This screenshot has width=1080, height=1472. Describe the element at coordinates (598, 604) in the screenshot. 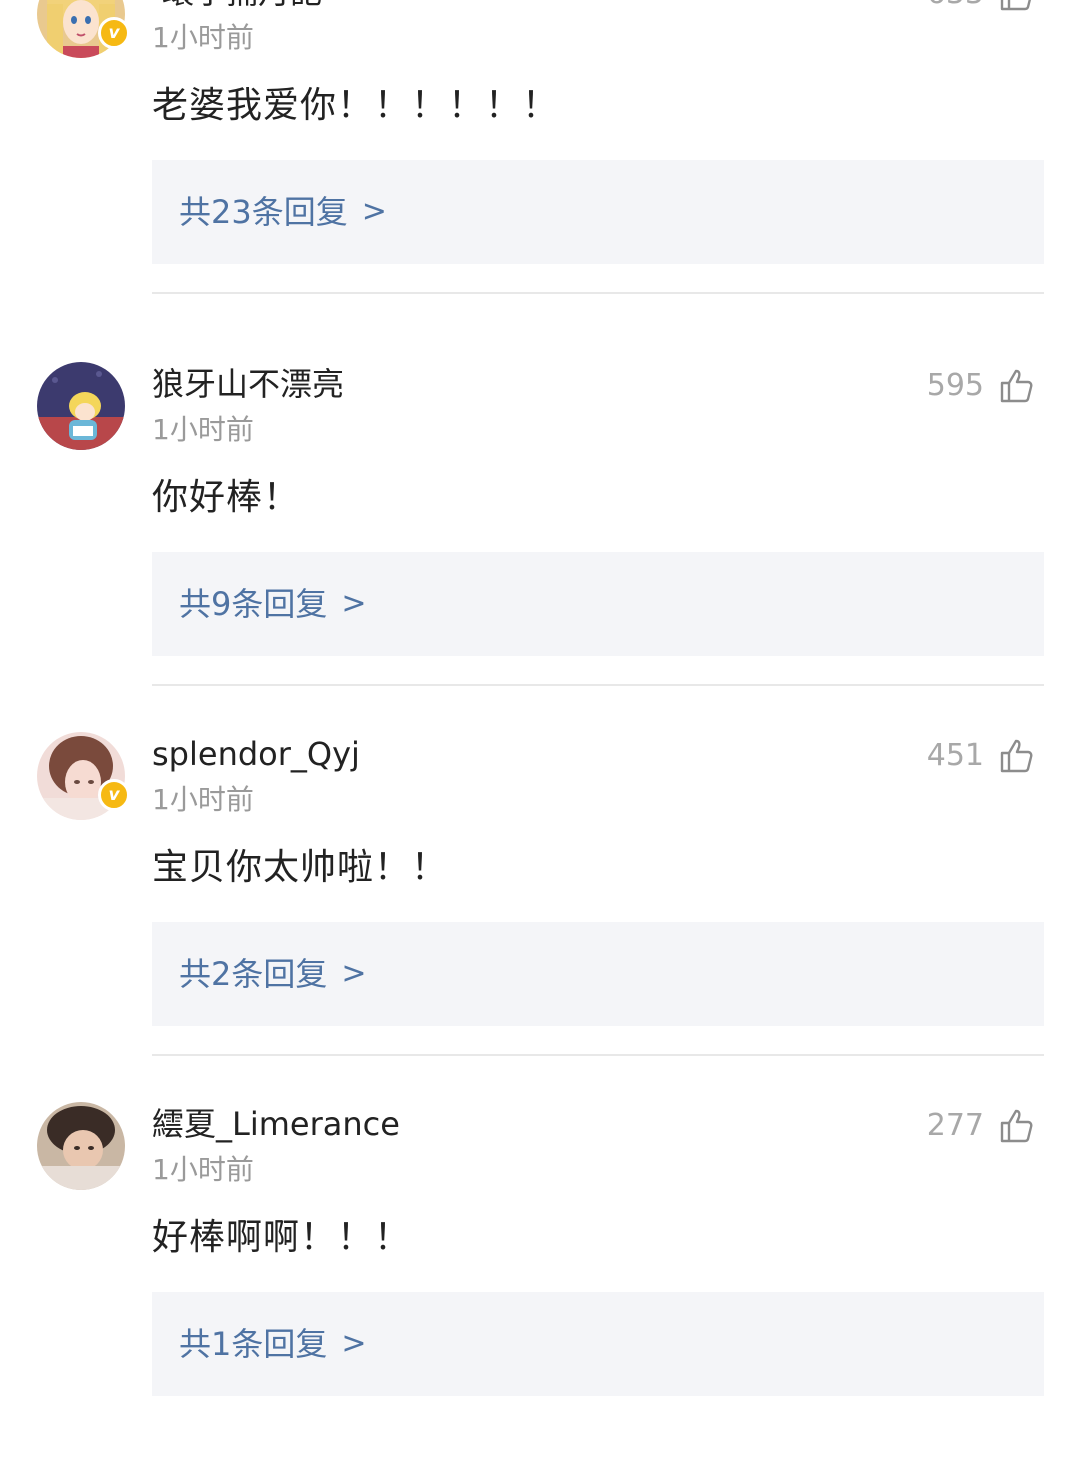

I see `view-replies-button: 共9条回复 >` at that location.